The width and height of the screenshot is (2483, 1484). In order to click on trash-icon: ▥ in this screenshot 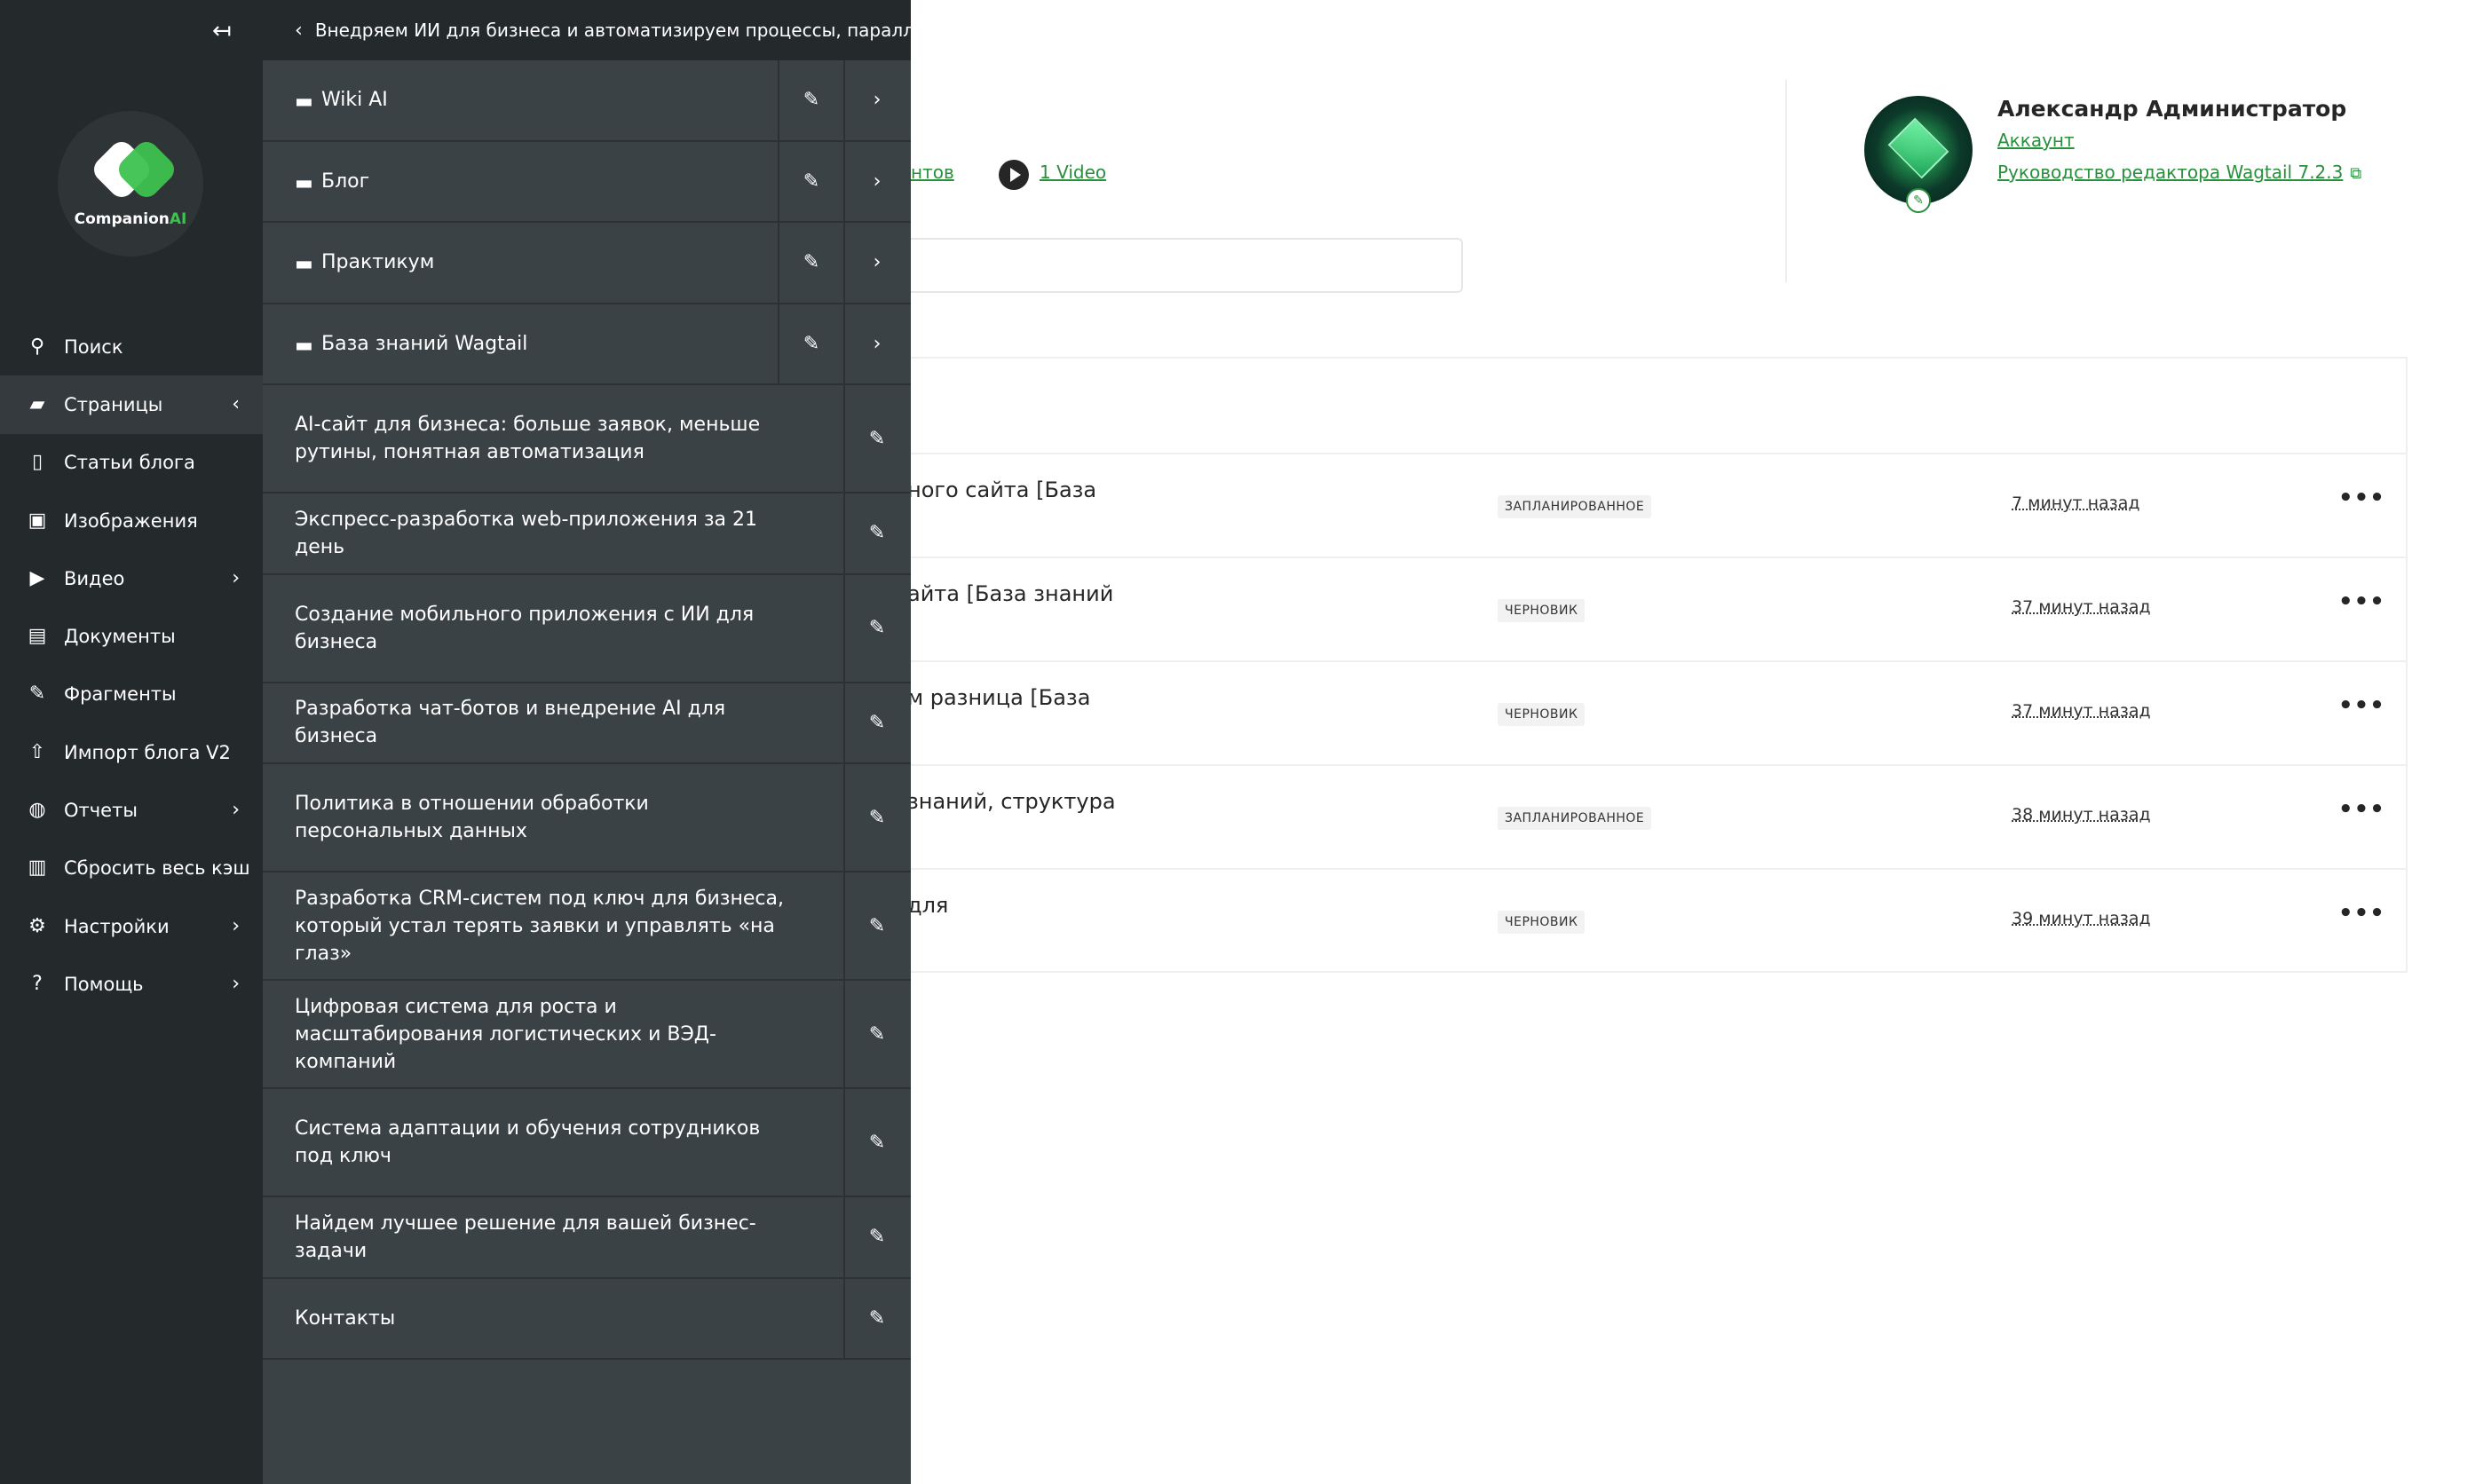, I will do `click(37, 868)`.